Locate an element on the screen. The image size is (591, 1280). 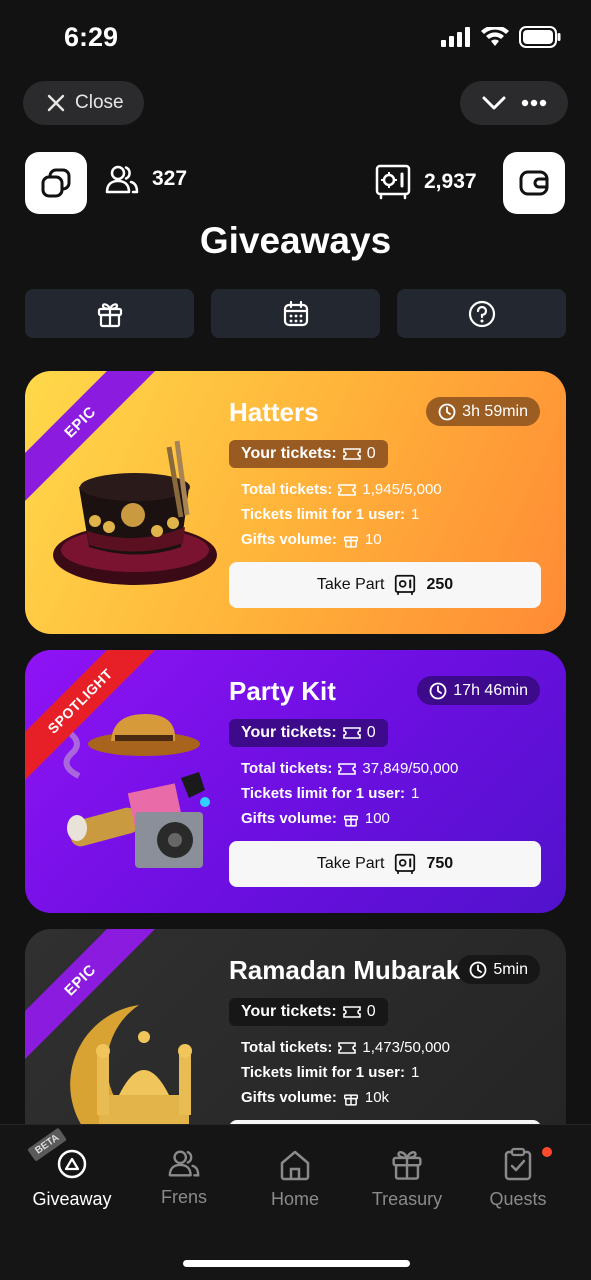
gifts-volume-line: Gifts volume: 10k is located at coordinates (315, 1097).